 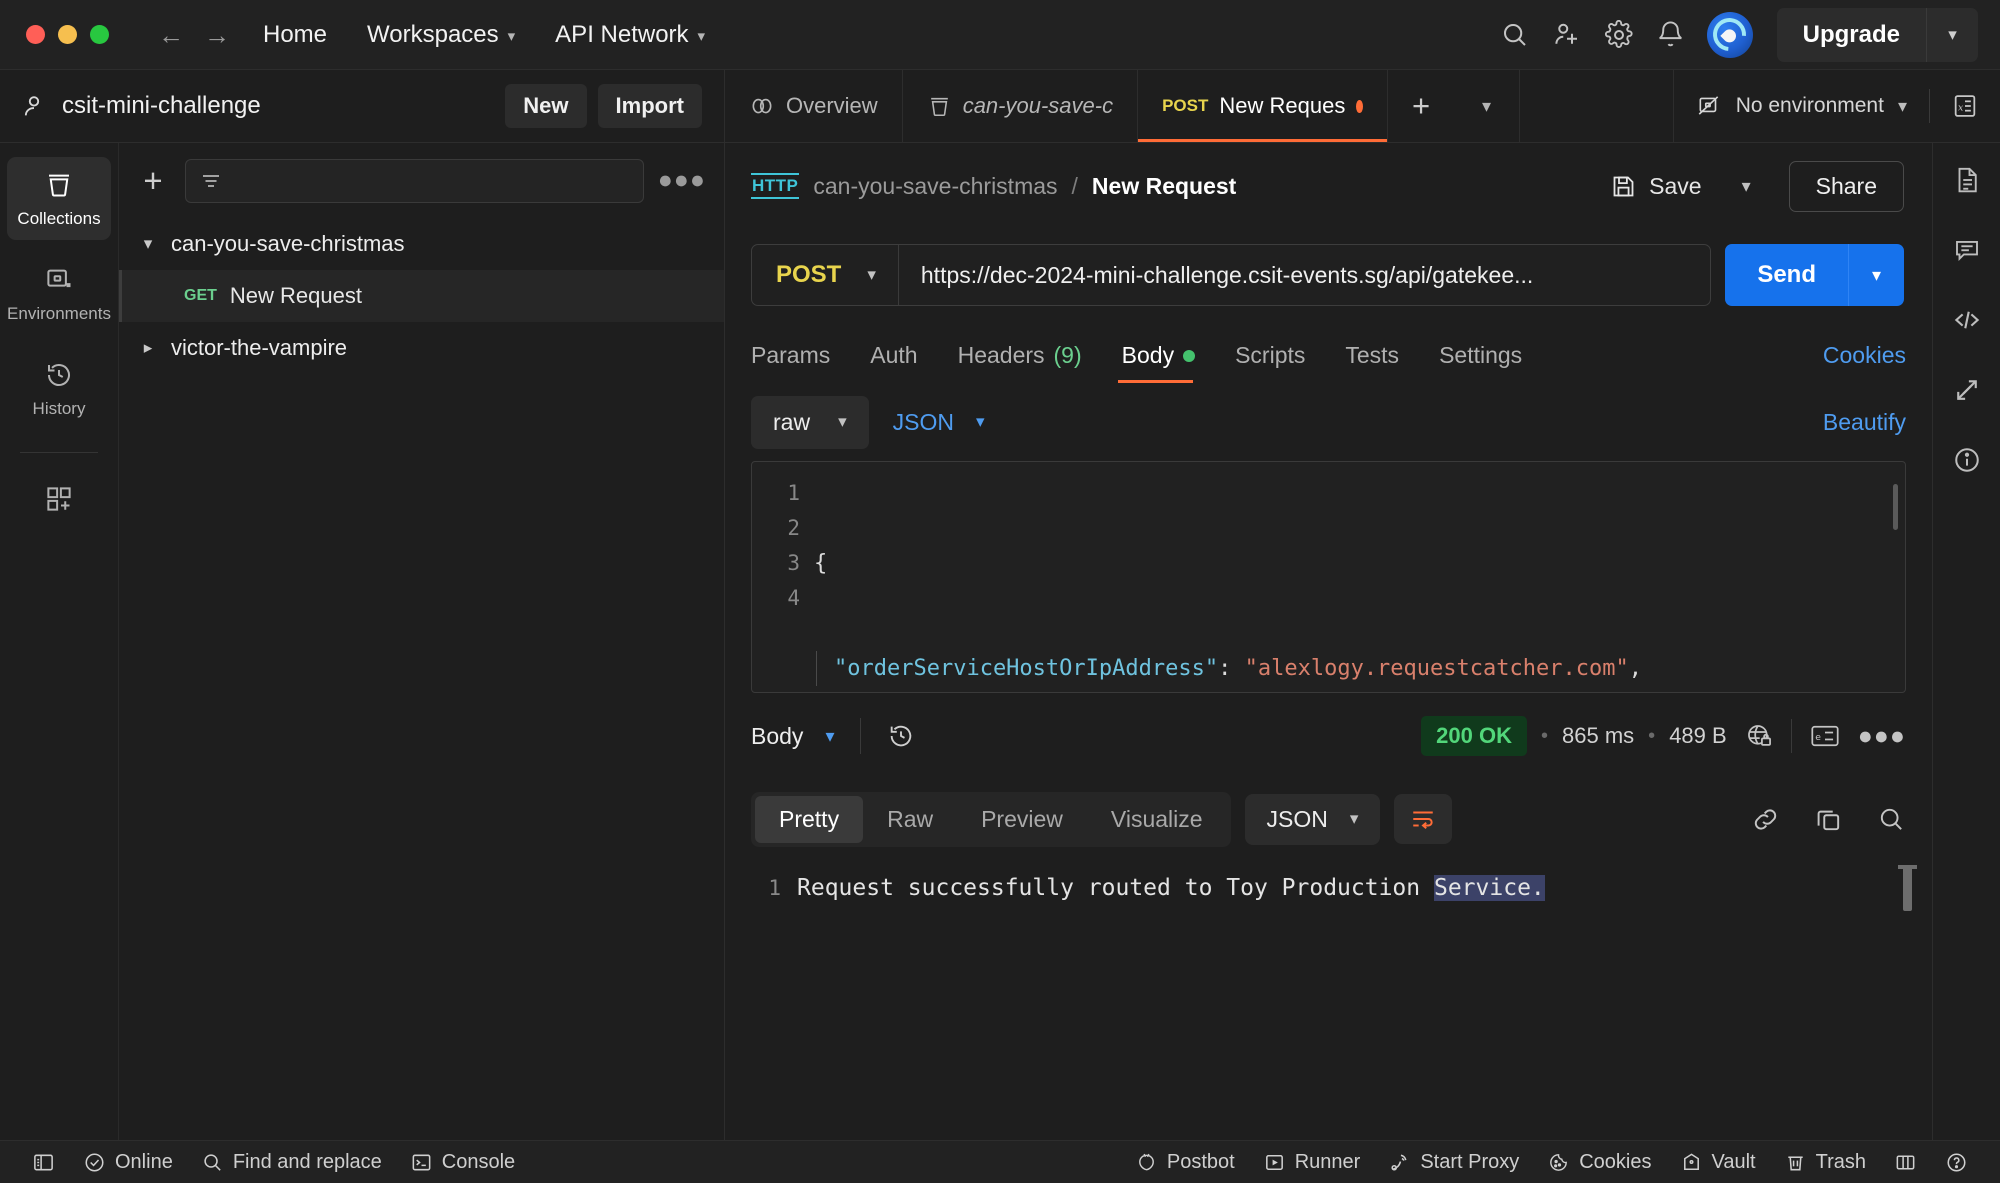 I want to click on help-button, so click(x=1956, y=1162).